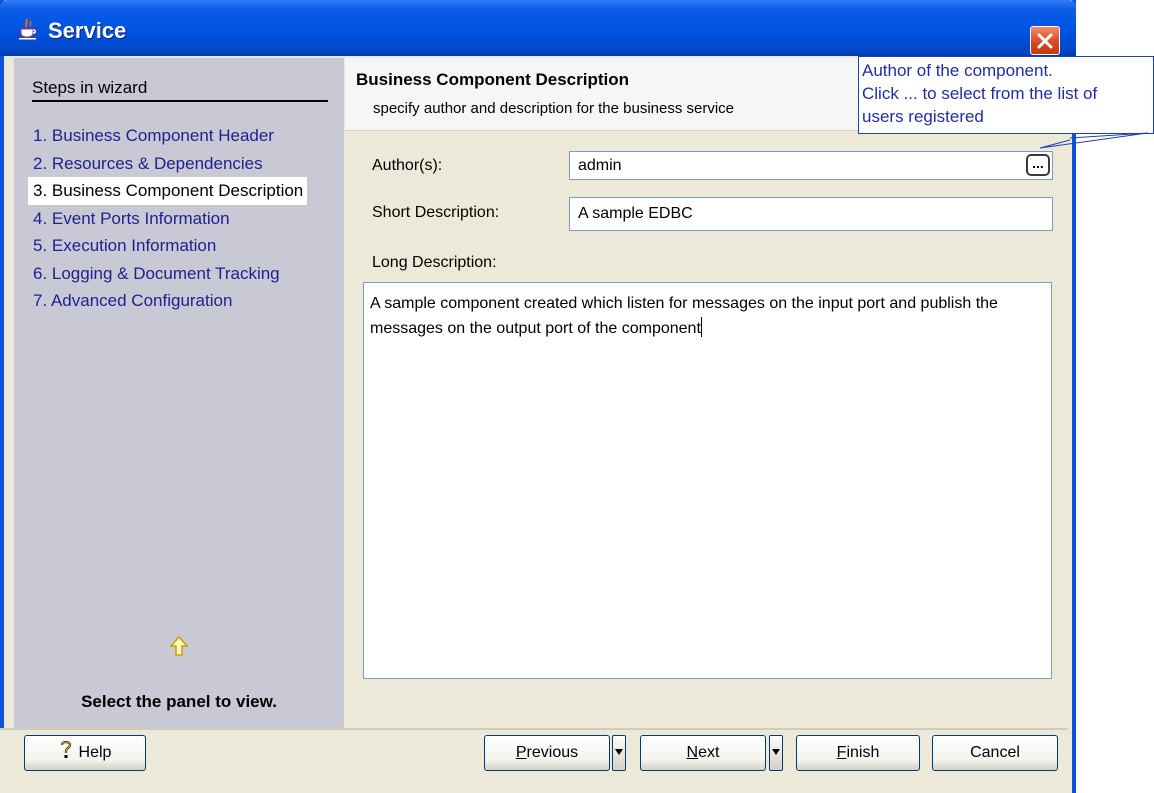  What do you see at coordinates (434, 262) in the screenshot?
I see `long-description-label: Long Description:` at bounding box center [434, 262].